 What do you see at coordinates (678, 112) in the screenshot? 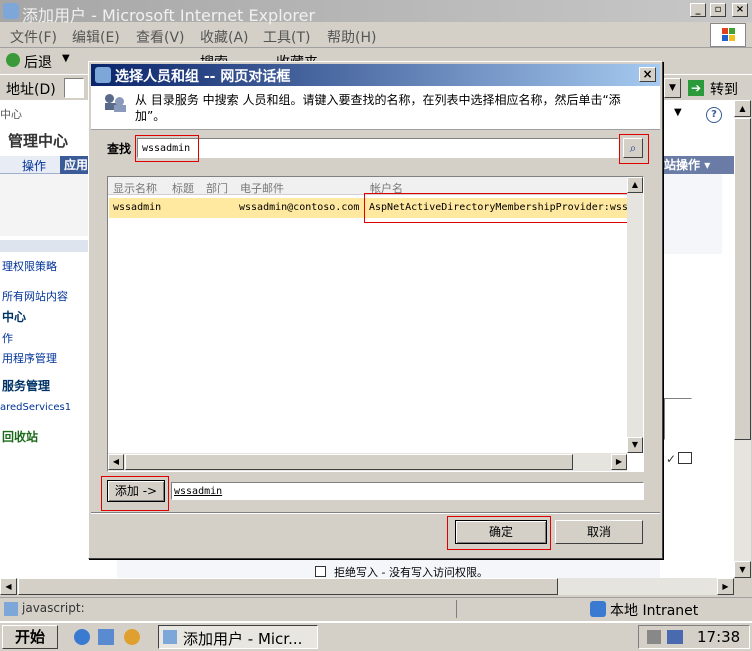
I see `right-dropdown-icon: ▼` at bounding box center [678, 112].